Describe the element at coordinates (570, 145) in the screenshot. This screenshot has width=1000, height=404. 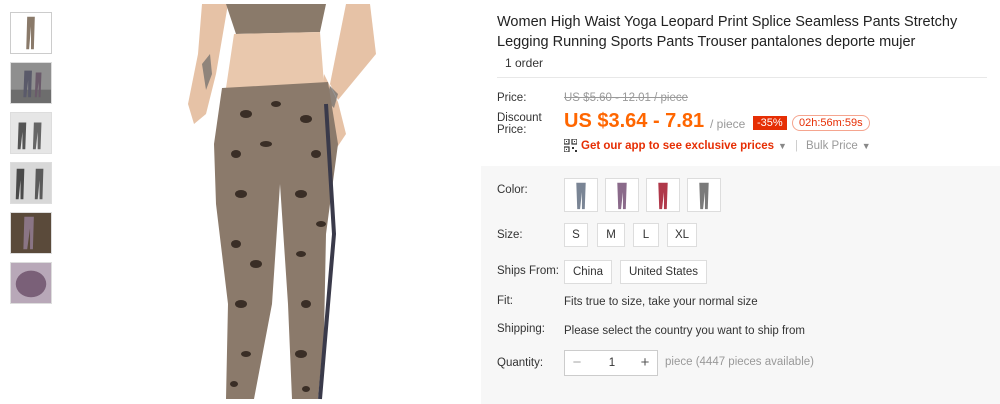
I see `qr-code-icon` at that location.